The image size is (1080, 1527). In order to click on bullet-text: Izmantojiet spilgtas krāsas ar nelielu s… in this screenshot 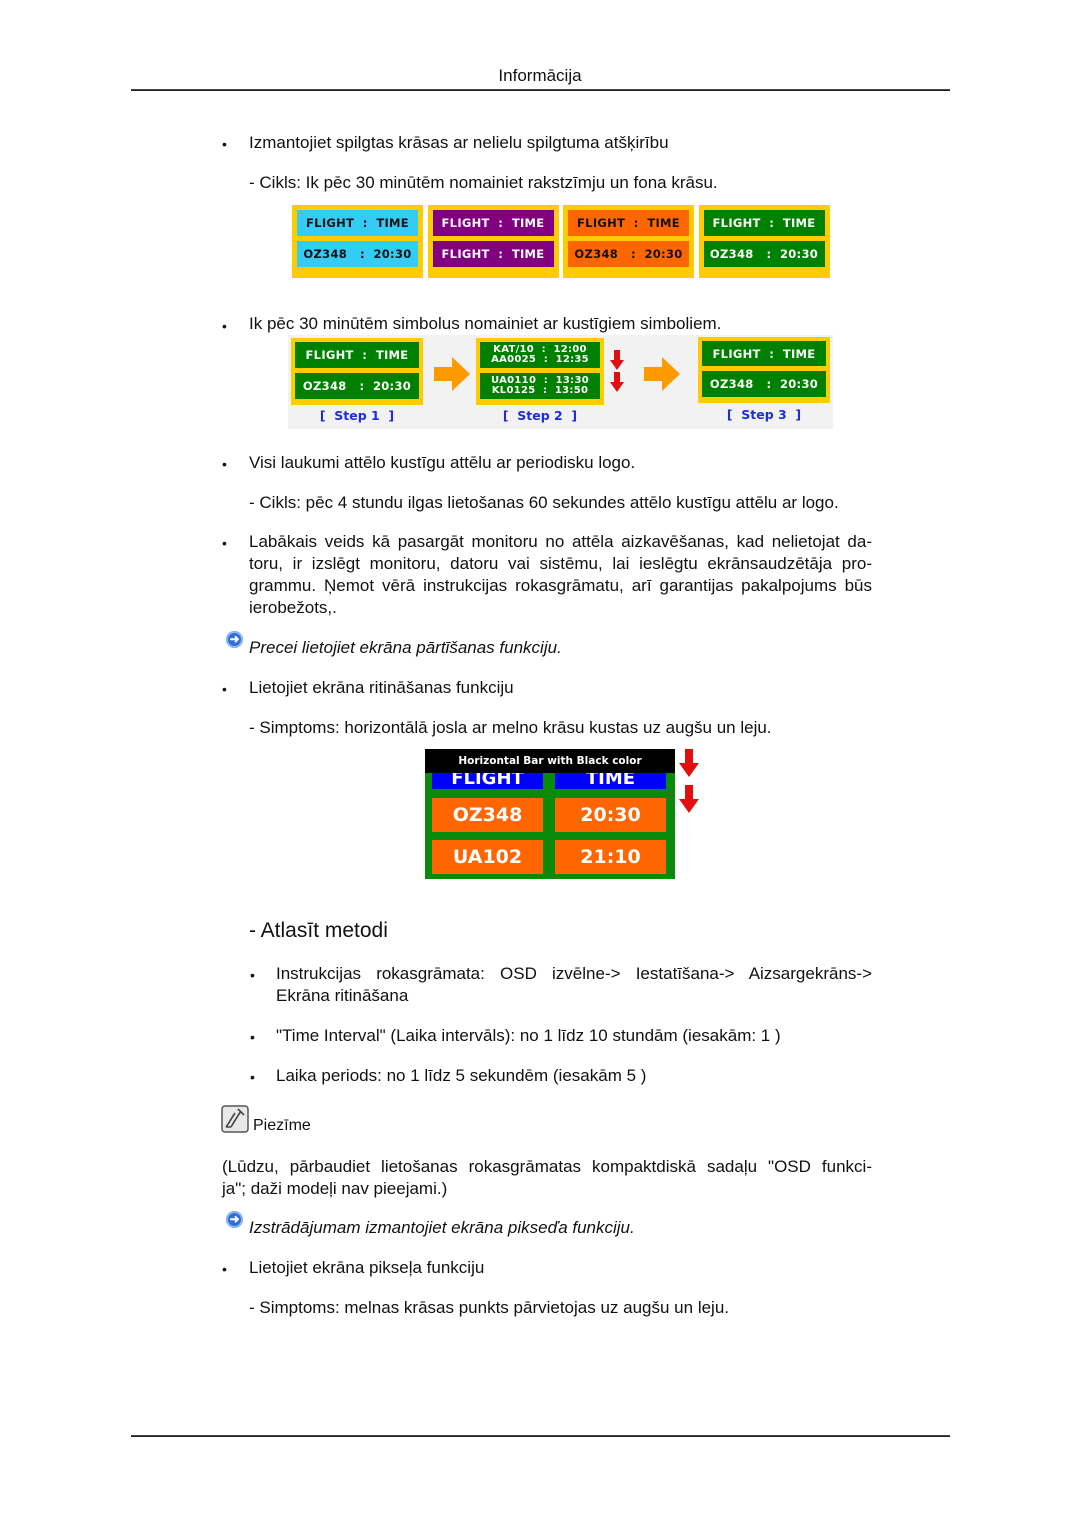, I will do `click(459, 142)`.